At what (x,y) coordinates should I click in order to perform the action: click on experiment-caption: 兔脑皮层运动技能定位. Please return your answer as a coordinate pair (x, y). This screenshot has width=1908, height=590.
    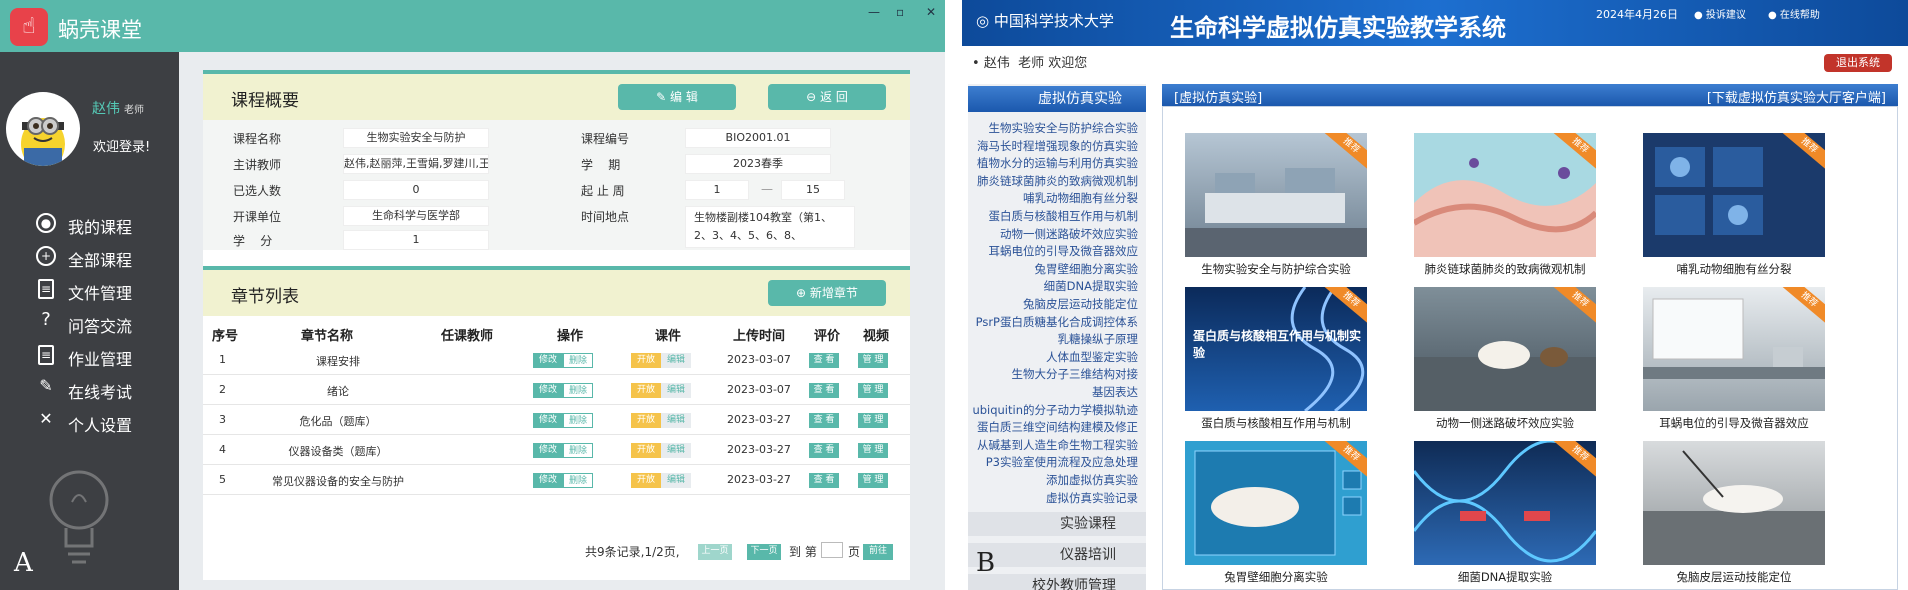
    Looking at the image, I should click on (1734, 577).